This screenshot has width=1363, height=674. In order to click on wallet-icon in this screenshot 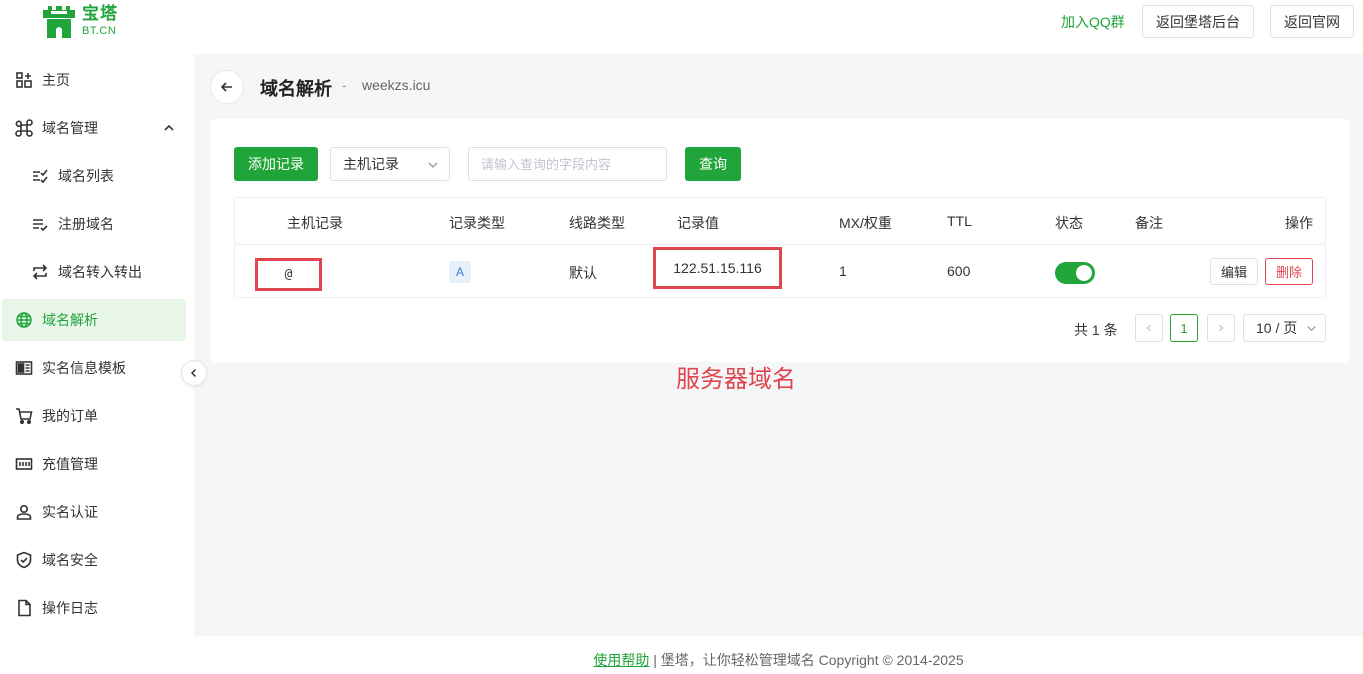, I will do `click(24, 464)`.